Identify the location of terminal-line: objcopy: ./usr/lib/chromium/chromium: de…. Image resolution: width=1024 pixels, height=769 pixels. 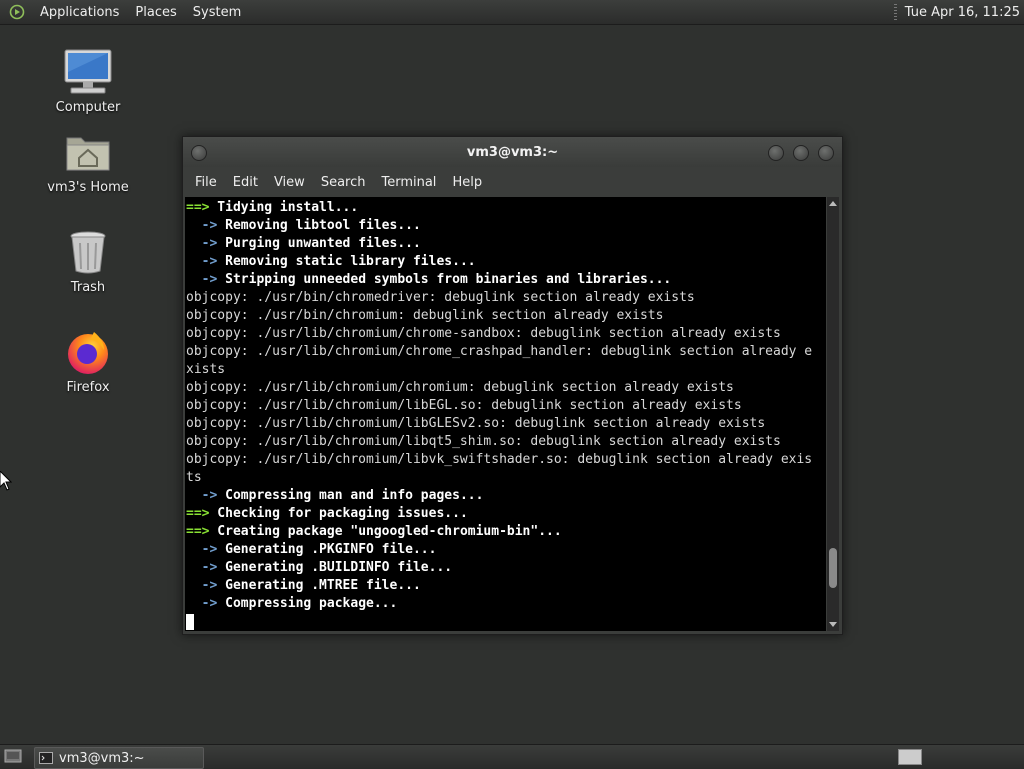
(506, 388).